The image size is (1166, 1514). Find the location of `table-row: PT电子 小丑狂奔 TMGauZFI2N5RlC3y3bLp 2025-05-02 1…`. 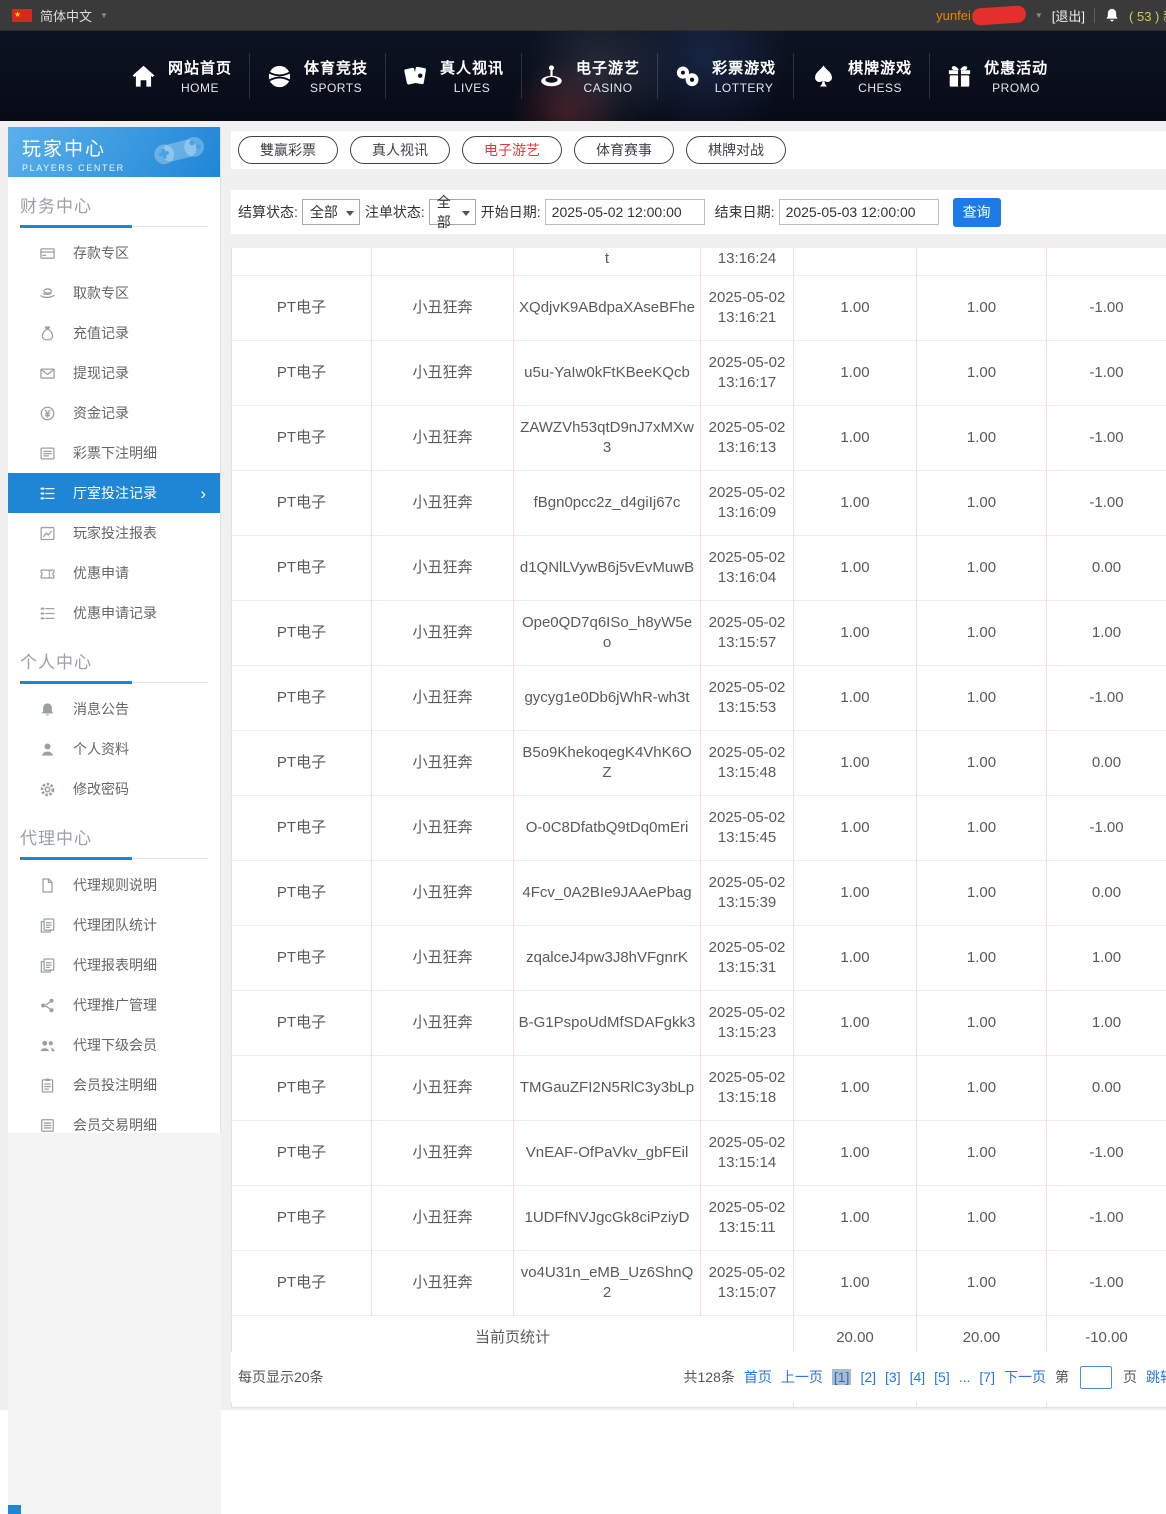

table-row: PT电子 小丑狂奔 TMGauZFI2N5RlC3y3bLp 2025-05-02 1… is located at coordinates (698, 1088).